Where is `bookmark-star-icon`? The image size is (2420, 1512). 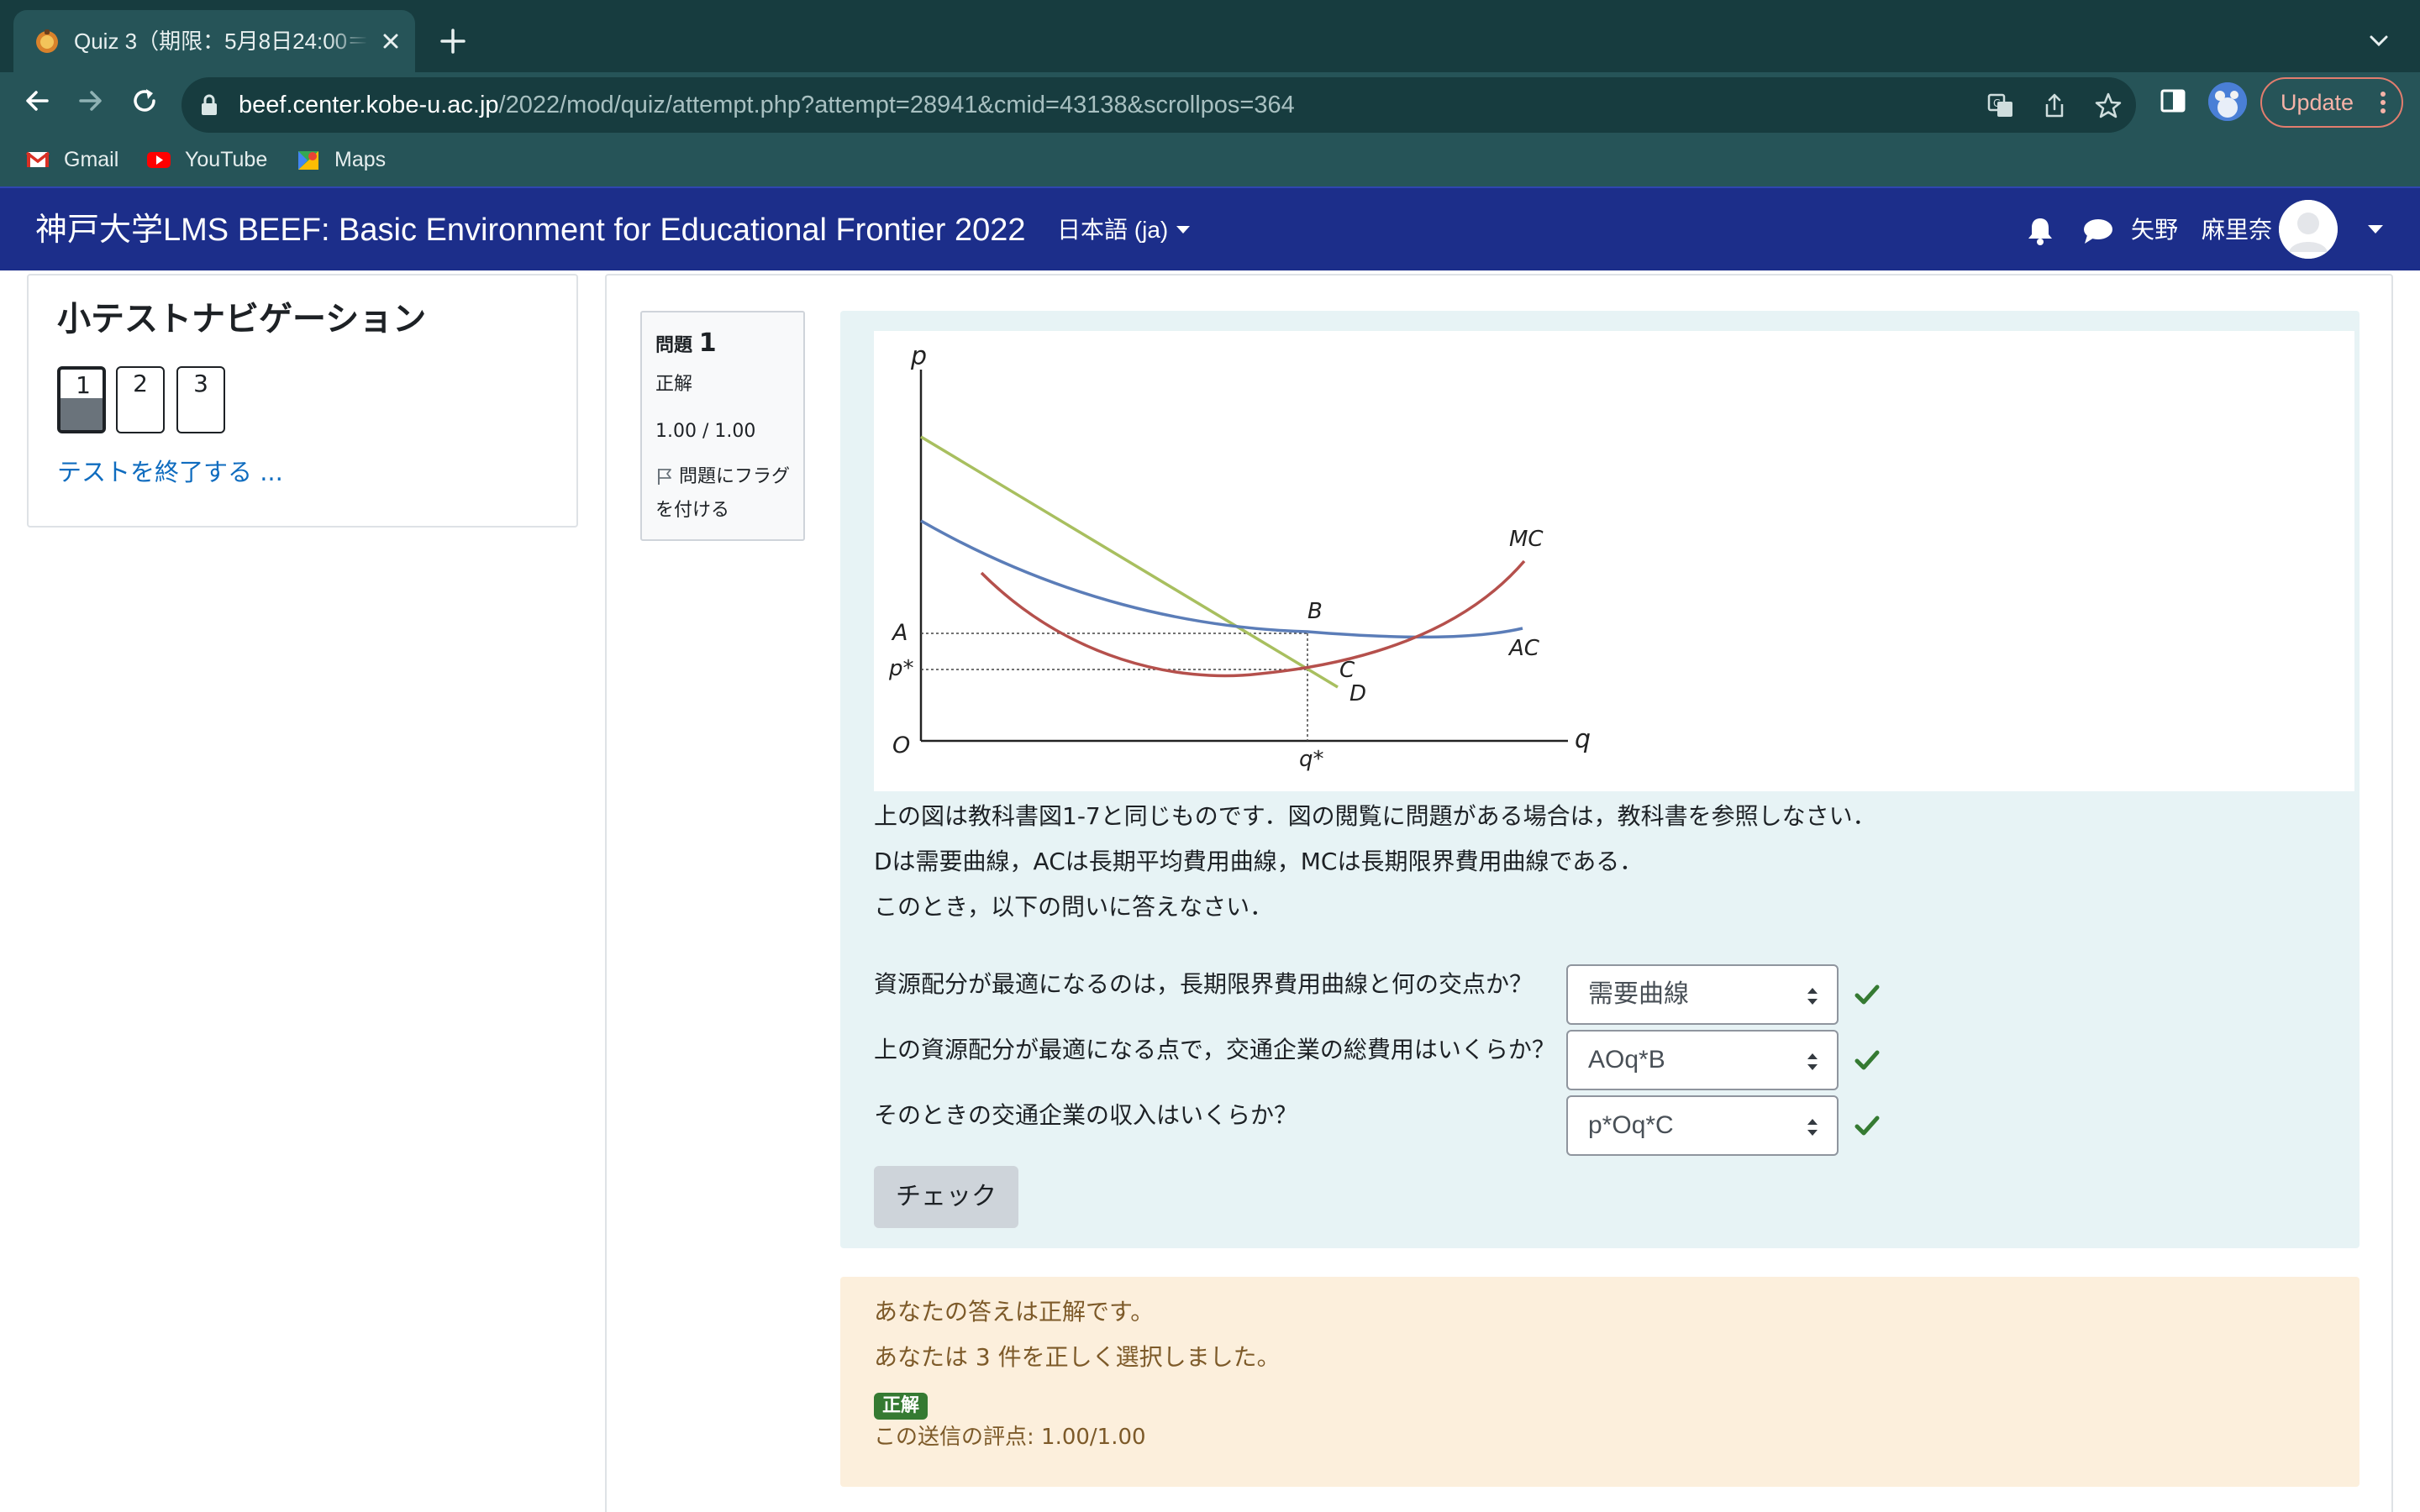
bookmark-star-icon is located at coordinates (2108, 106).